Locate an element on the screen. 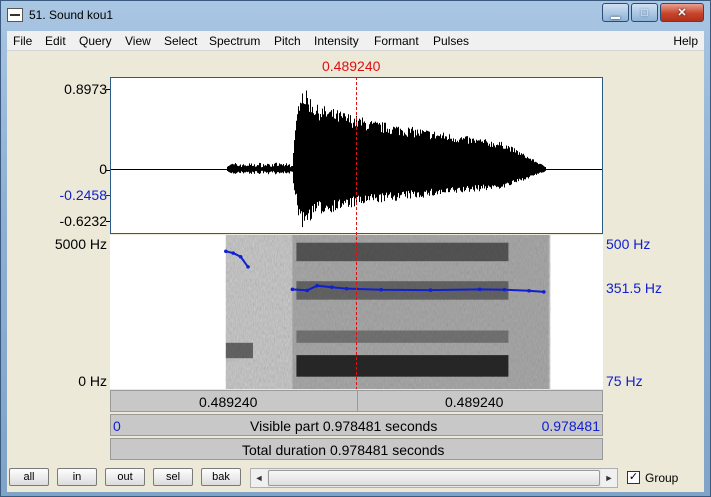 The width and height of the screenshot is (711, 497). menu-pitch: Pitch is located at coordinates (287, 41).